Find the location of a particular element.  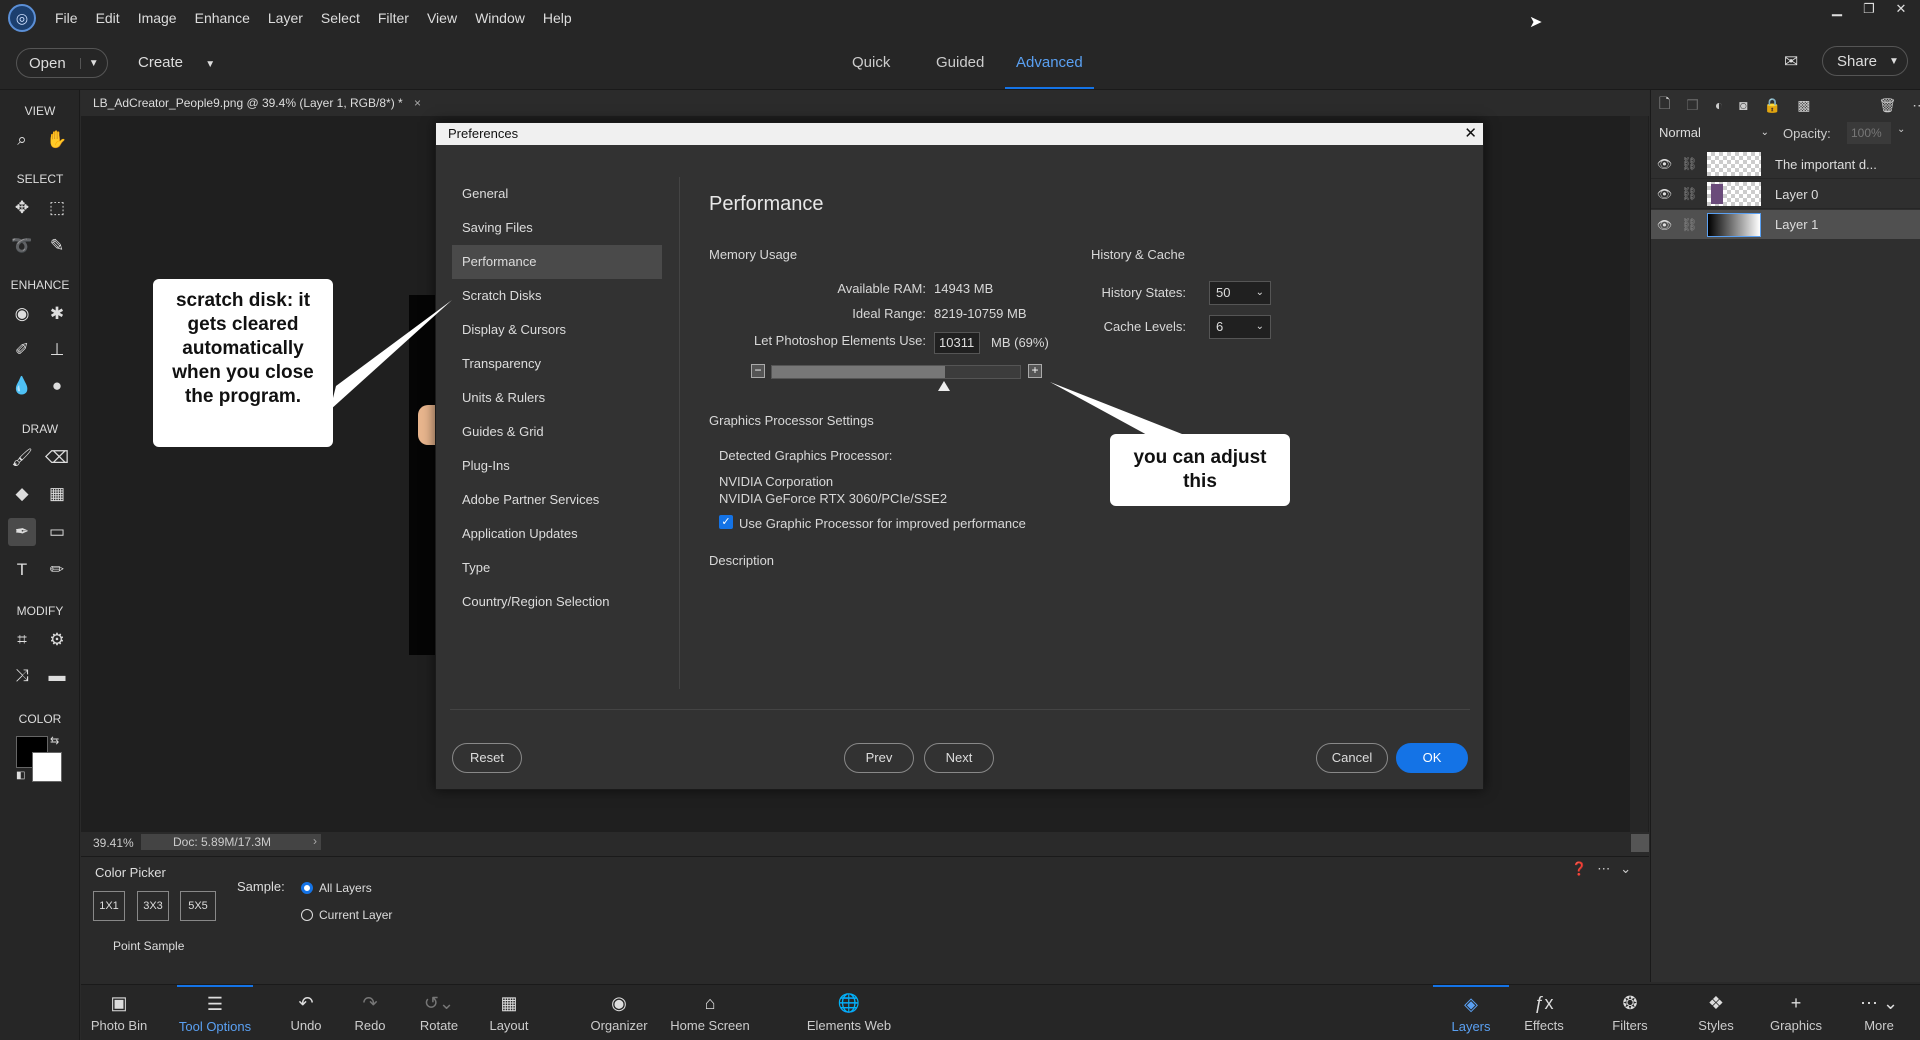

brush-tool-icon: 🖌 is located at coordinates (22, 458).